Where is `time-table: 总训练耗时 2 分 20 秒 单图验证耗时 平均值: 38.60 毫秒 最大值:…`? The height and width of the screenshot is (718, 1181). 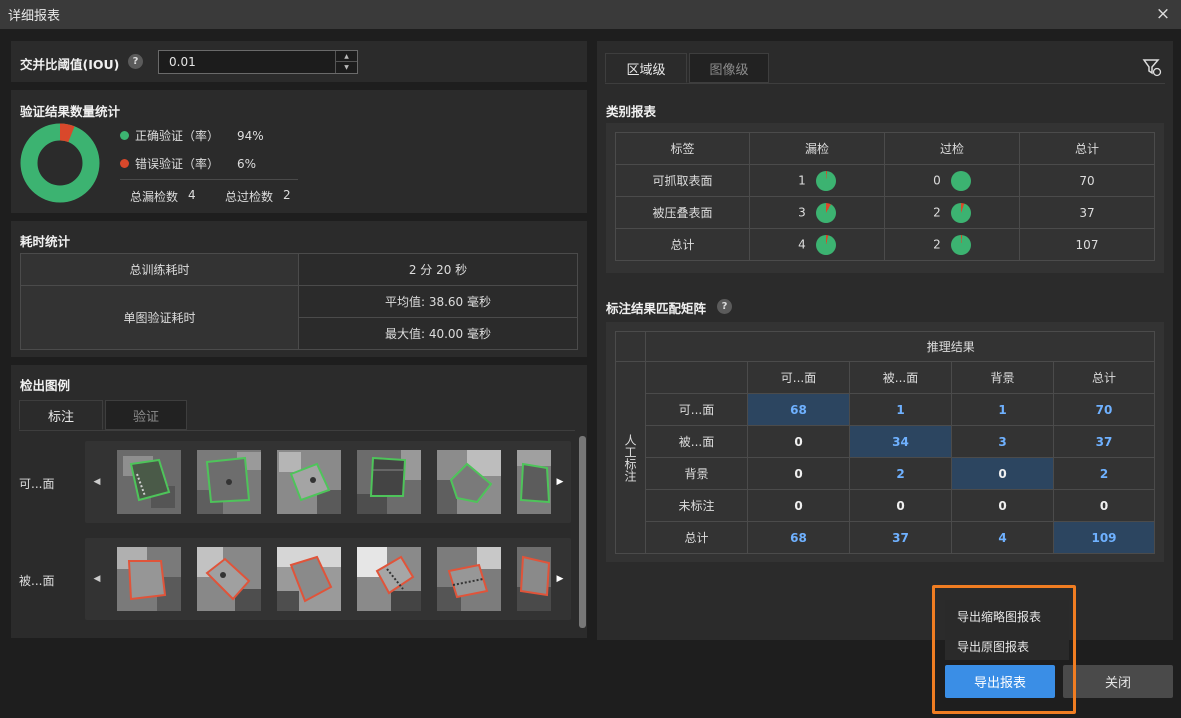
time-table: 总训练耗时 2 分 20 秒 单图验证耗时 平均值: 38.60 毫秒 最大值:… is located at coordinates (299, 301).